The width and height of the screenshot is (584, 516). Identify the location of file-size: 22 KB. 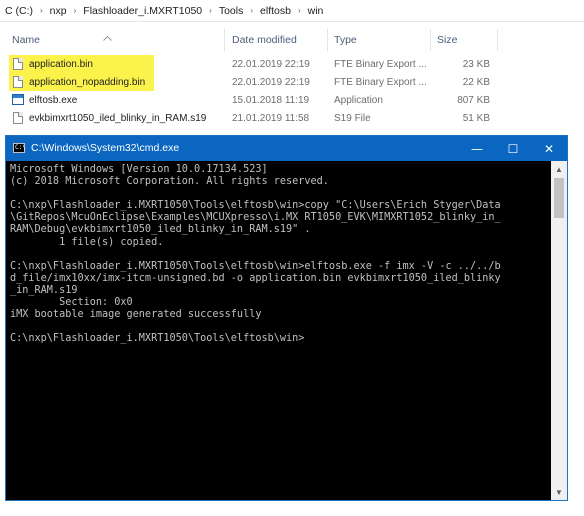
(476, 82).